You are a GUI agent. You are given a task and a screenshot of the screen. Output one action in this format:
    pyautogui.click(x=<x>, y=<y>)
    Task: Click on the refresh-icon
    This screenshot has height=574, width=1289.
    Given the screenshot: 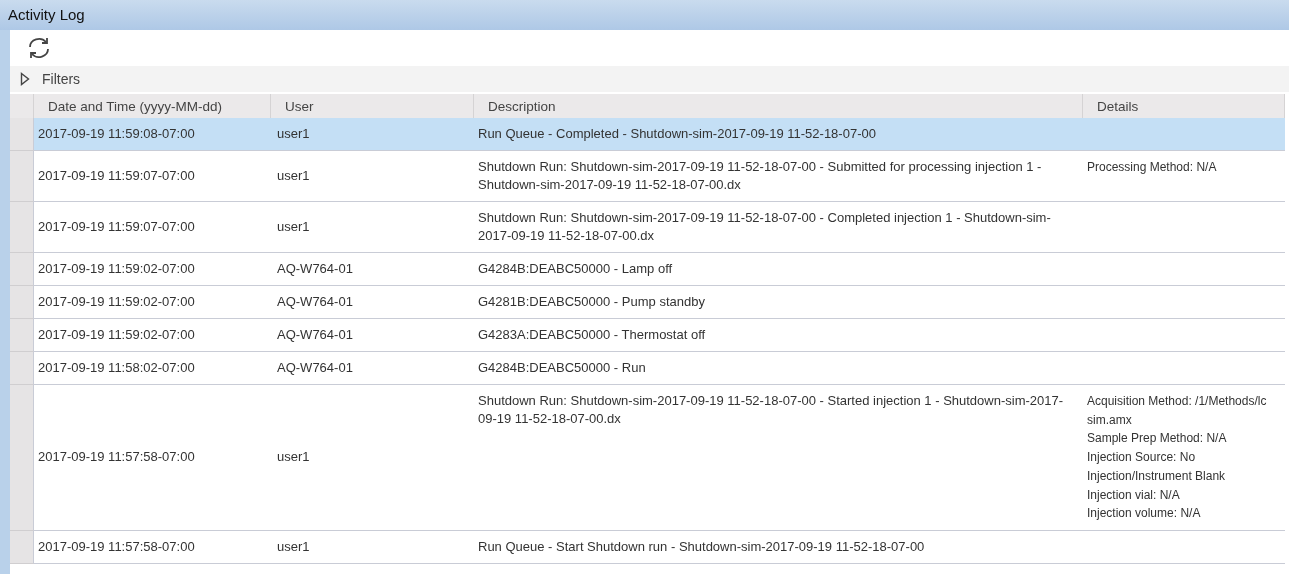 What is the action you would take?
    pyautogui.click(x=39, y=48)
    